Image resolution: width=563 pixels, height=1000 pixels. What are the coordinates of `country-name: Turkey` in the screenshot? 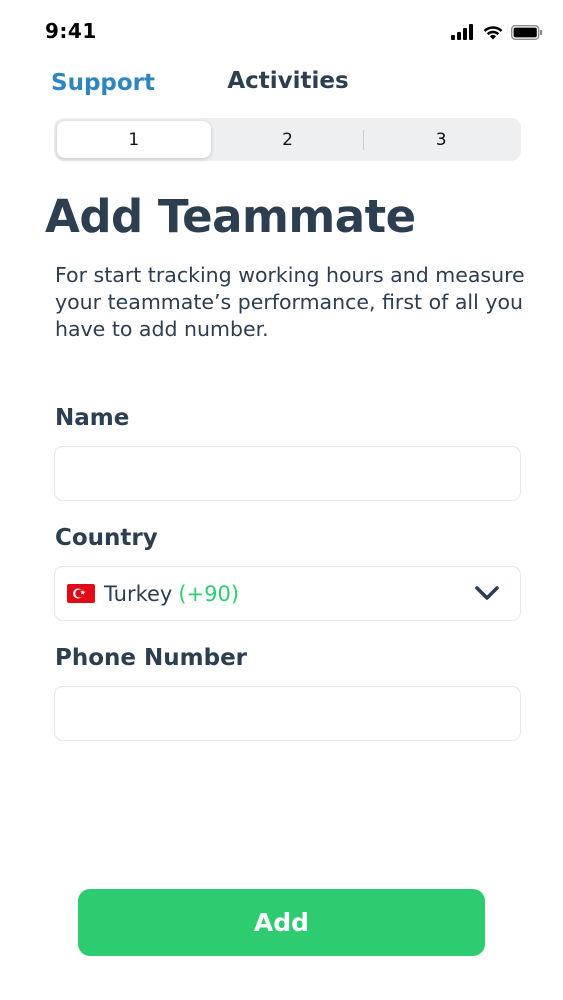 It's located at (138, 593).